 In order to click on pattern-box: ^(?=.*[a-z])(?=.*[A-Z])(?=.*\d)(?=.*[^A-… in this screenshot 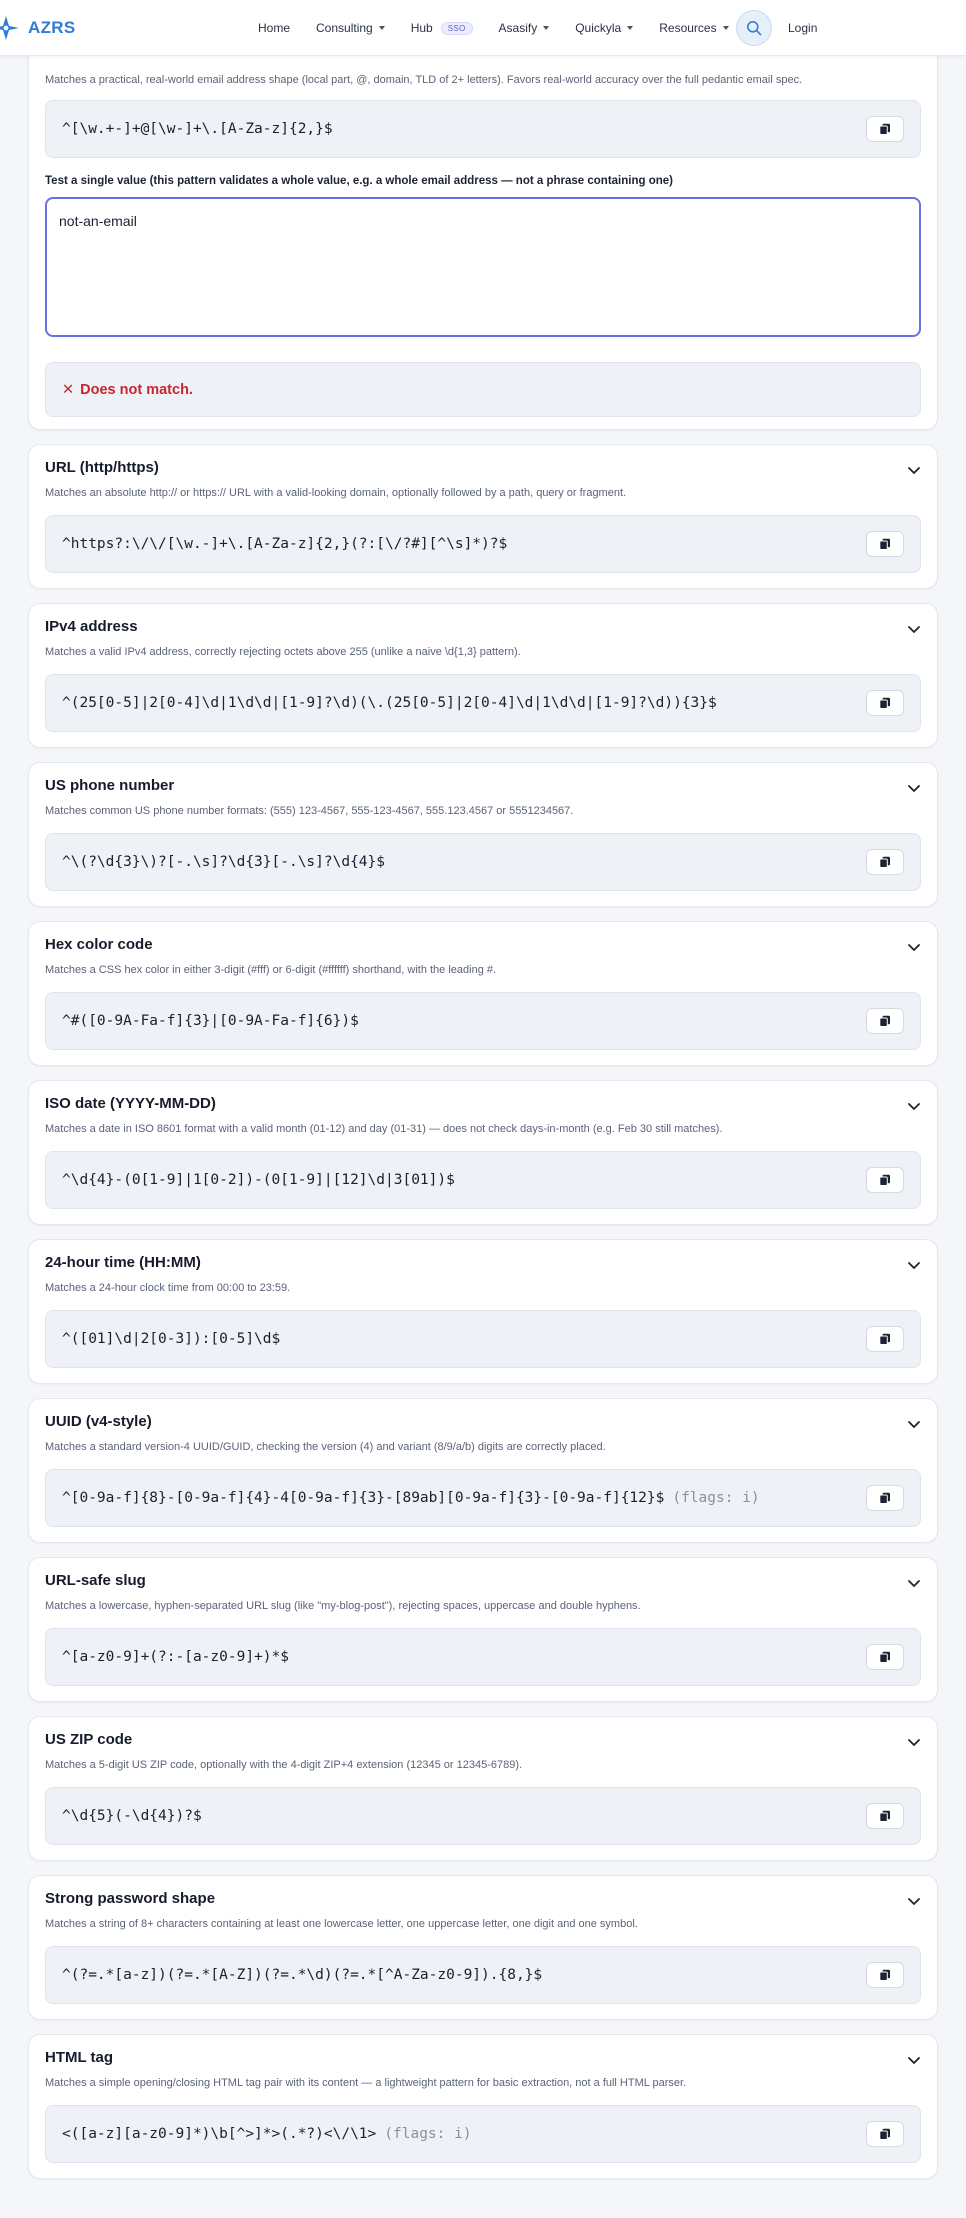, I will do `click(483, 1975)`.